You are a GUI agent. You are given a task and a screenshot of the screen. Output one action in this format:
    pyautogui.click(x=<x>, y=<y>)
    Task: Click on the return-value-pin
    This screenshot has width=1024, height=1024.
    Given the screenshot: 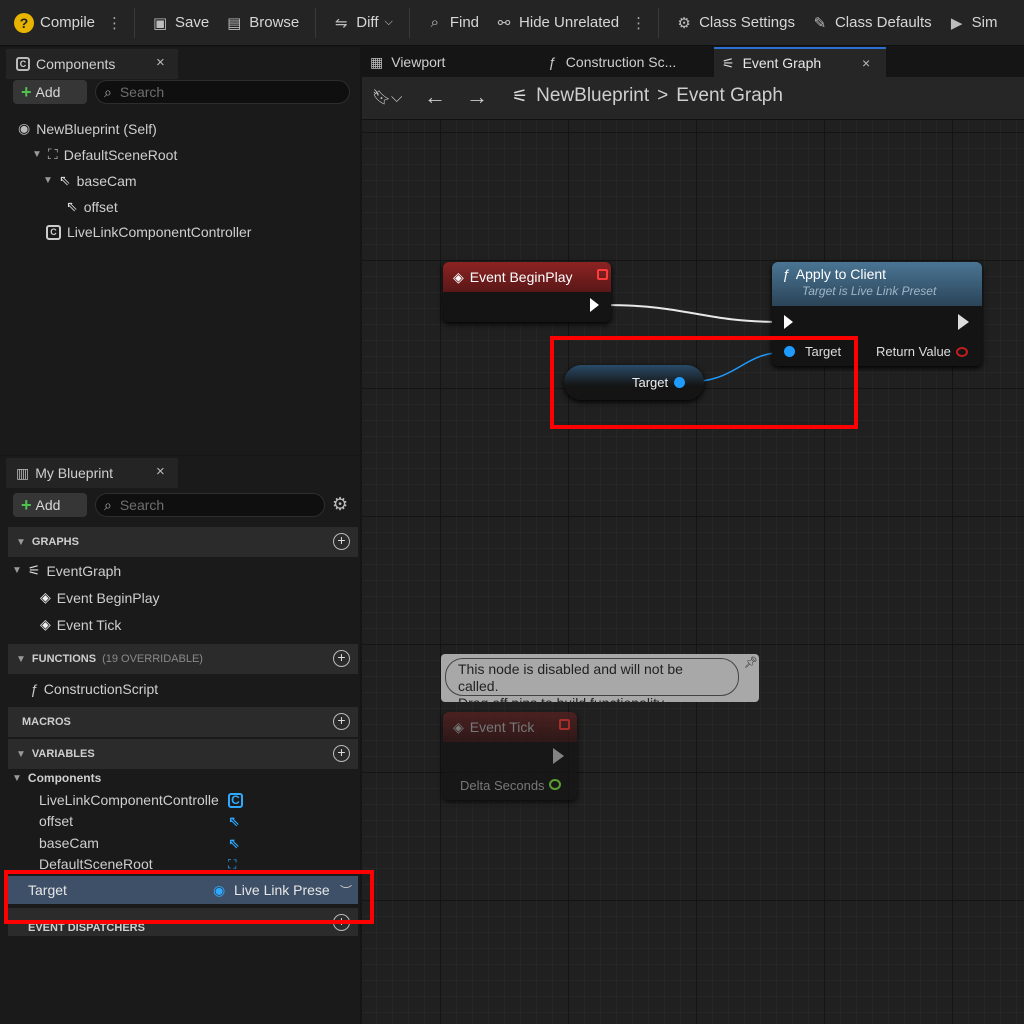 What is the action you would take?
    pyautogui.click(x=962, y=352)
    